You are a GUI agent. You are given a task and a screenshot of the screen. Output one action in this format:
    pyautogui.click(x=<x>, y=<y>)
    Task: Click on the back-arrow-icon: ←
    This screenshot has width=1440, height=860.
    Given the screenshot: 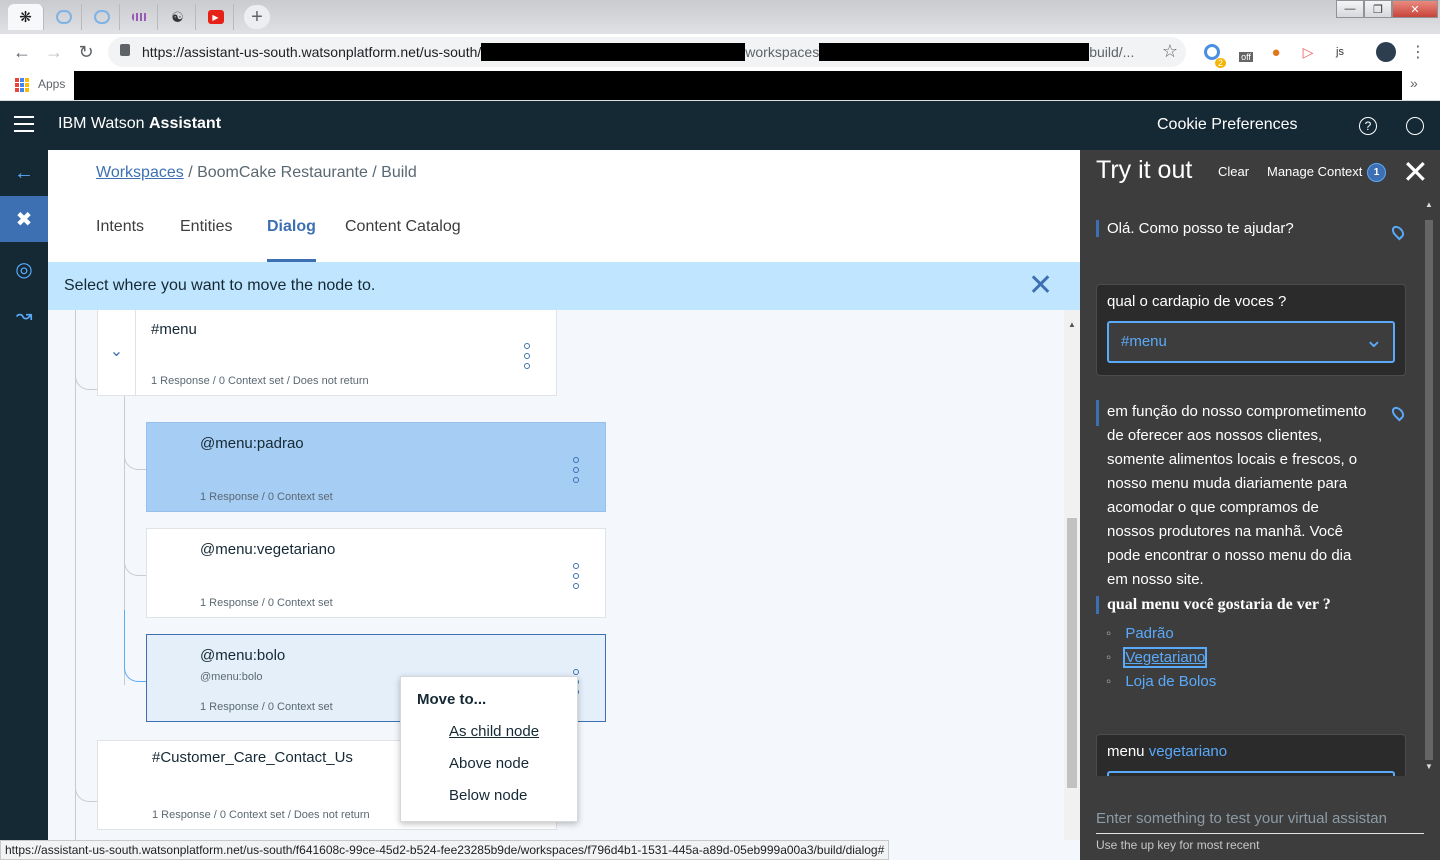 What is the action you would take?
    pyautogui.click(x=22, y=52)
    